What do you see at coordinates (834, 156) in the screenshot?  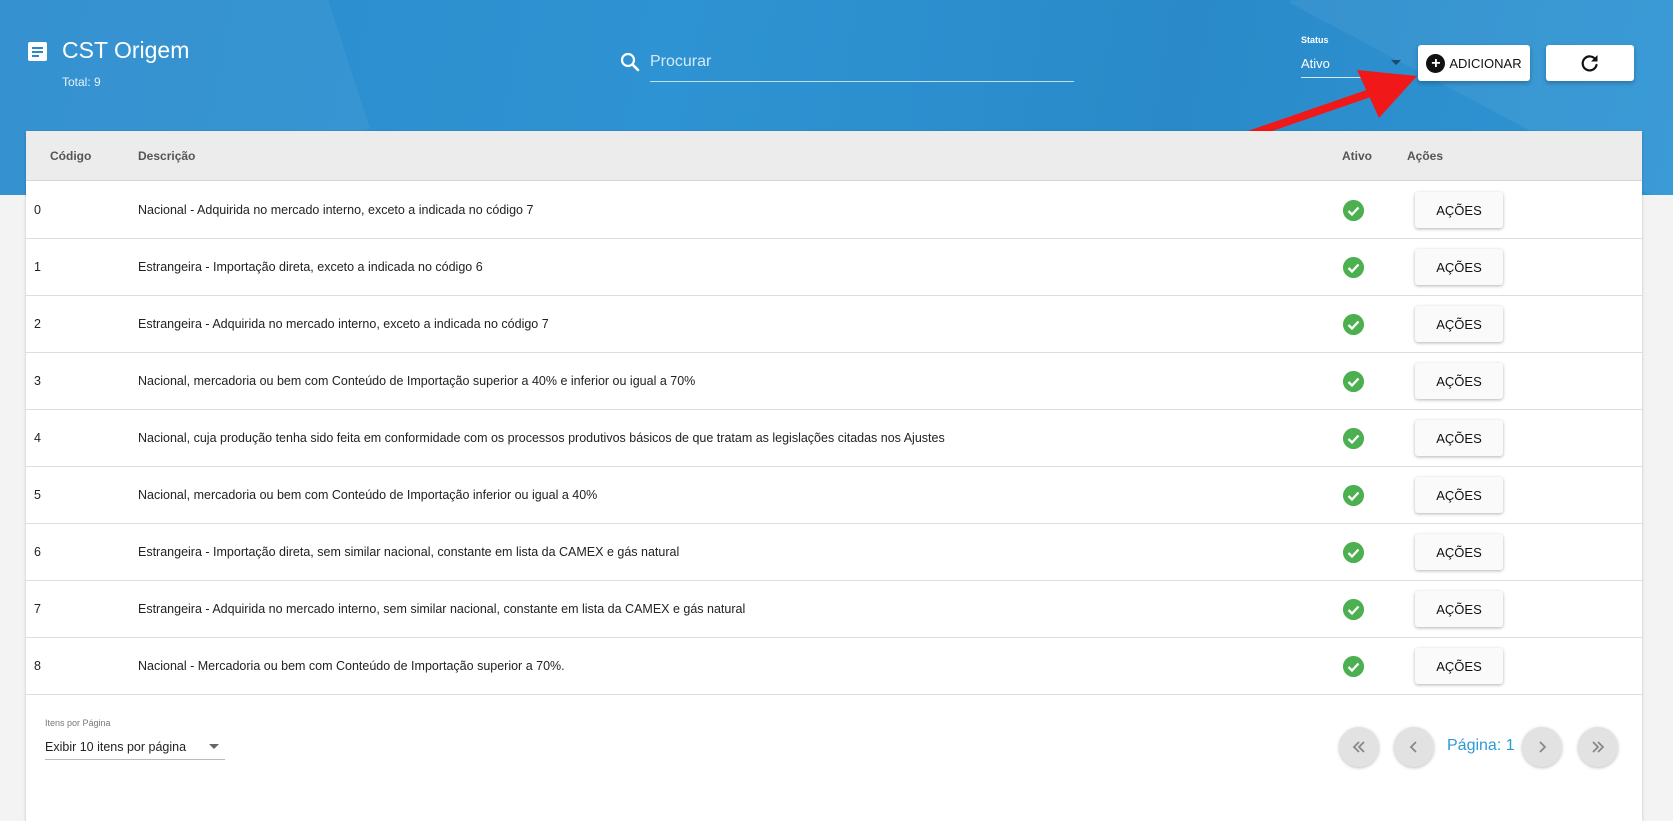 I see `table-header: Código Descrição Ativo Ações` at bounding box center [834, 156].